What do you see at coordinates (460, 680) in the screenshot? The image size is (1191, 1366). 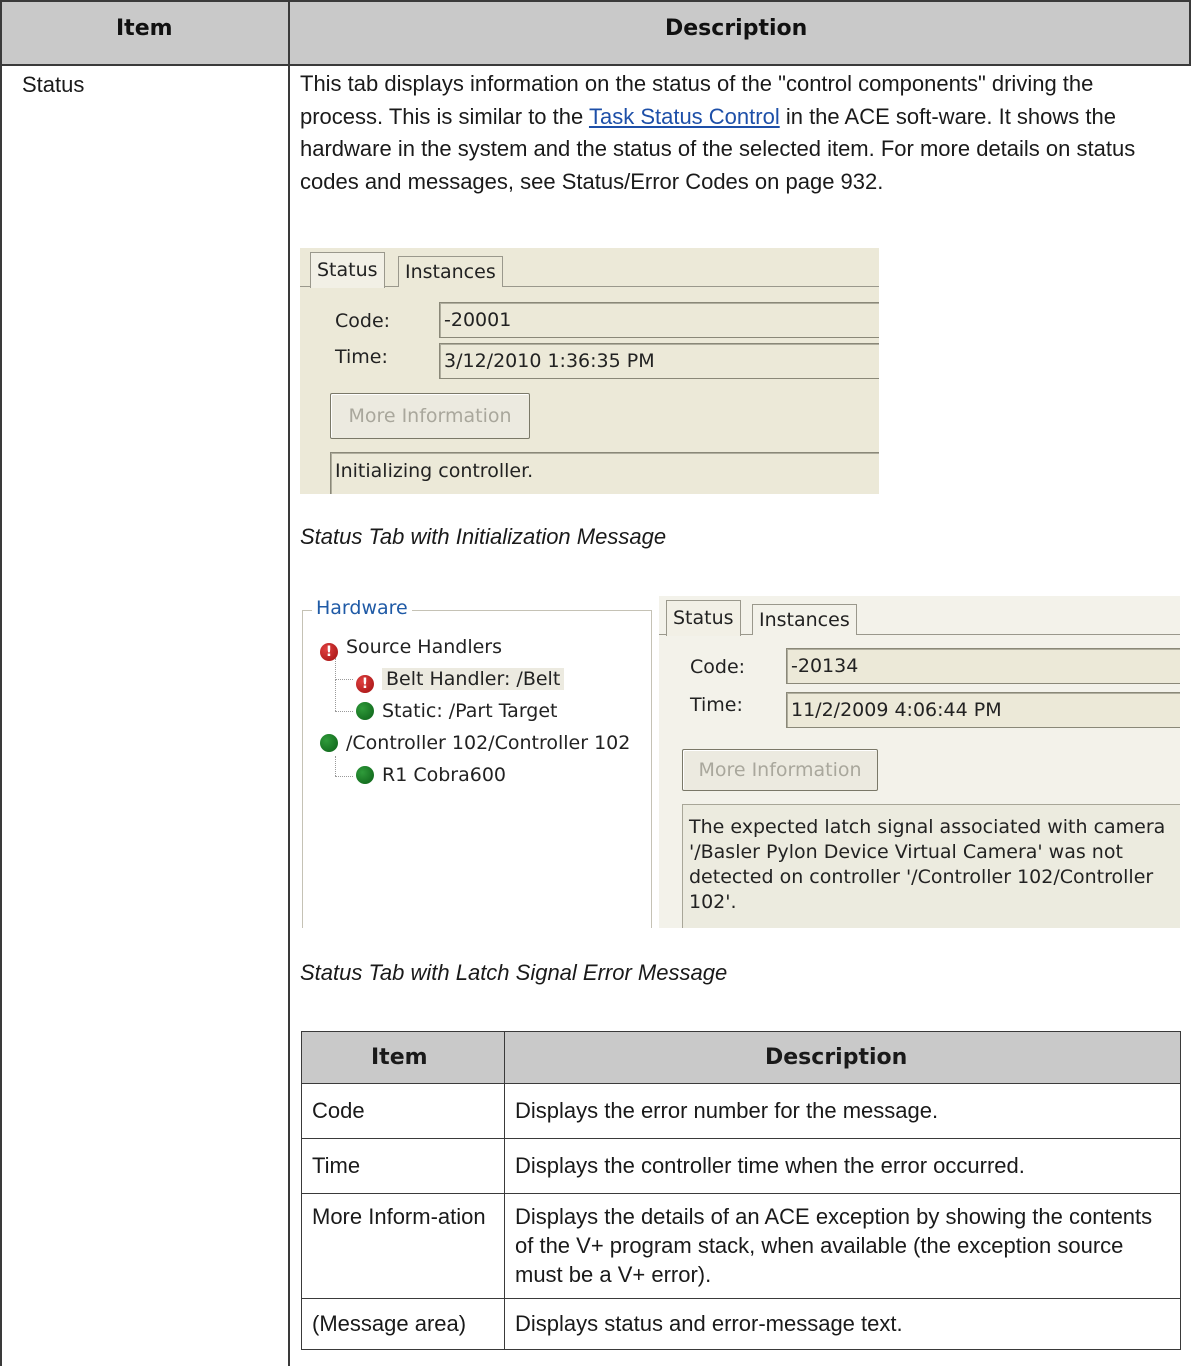 I see `tree-item-belt-handler: ! Belt Handler: /Belt` at bounding box center [460, 680].